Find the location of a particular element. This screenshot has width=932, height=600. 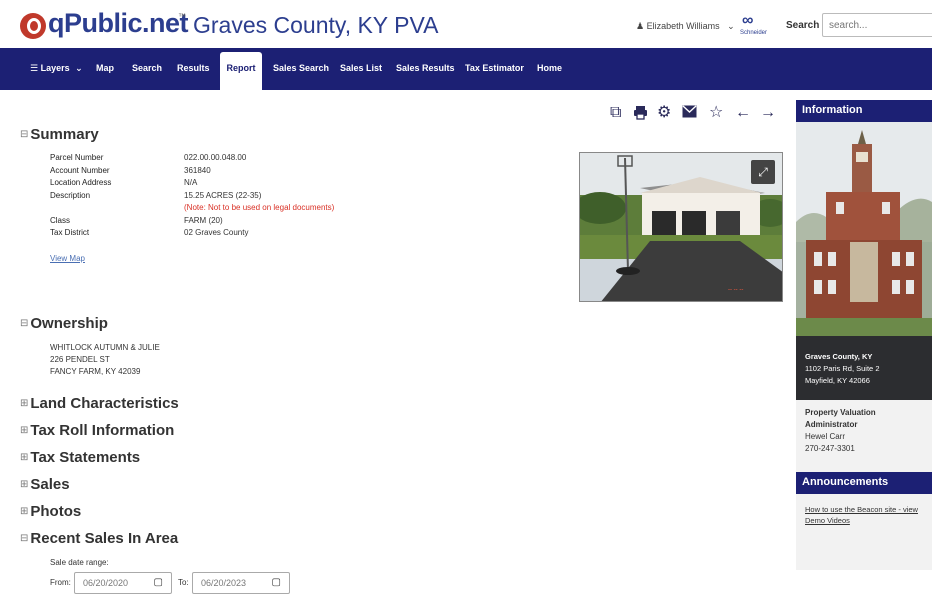

photos-section-header: ⊞ Photos is located at coordinates (50, 511).